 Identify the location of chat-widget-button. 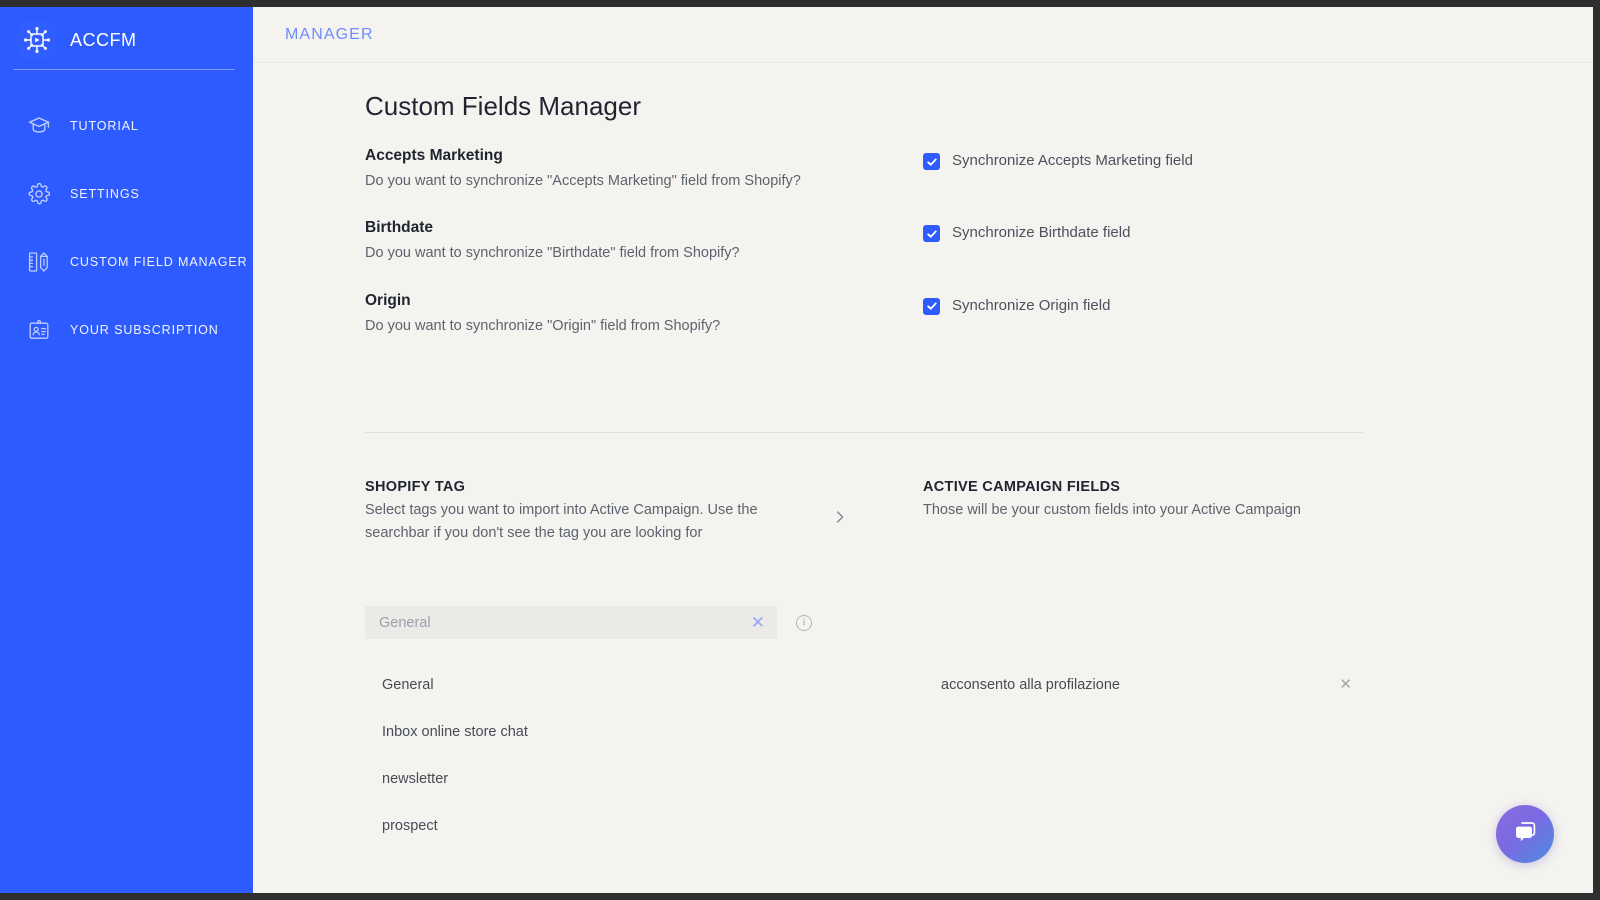
(1525, 834).